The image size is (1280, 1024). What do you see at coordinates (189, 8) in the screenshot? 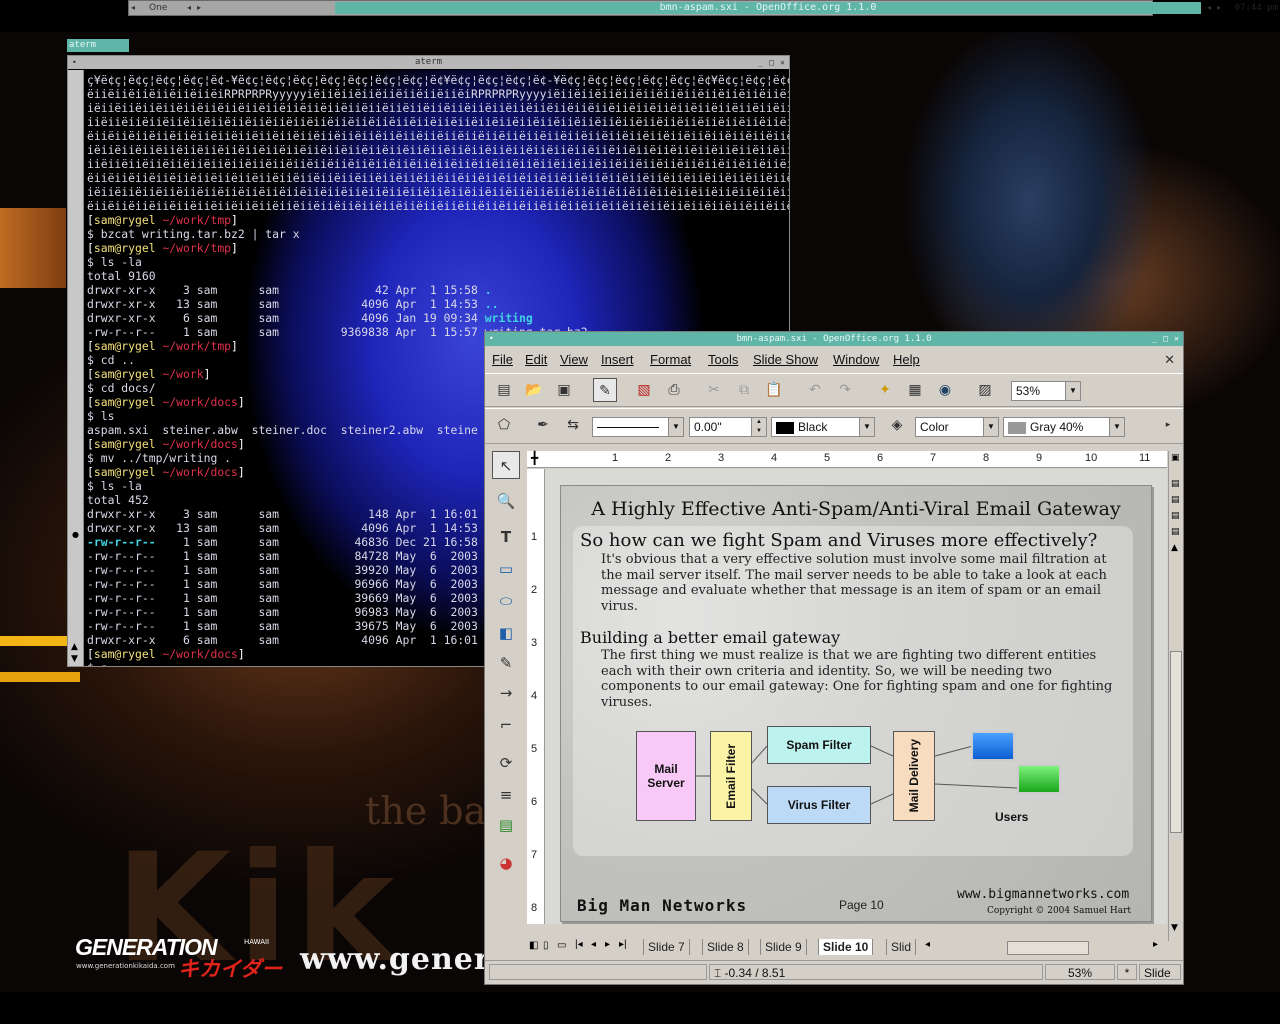
I see `desktop-switch-left-icon: ◂` at bounding box center [189, 8].